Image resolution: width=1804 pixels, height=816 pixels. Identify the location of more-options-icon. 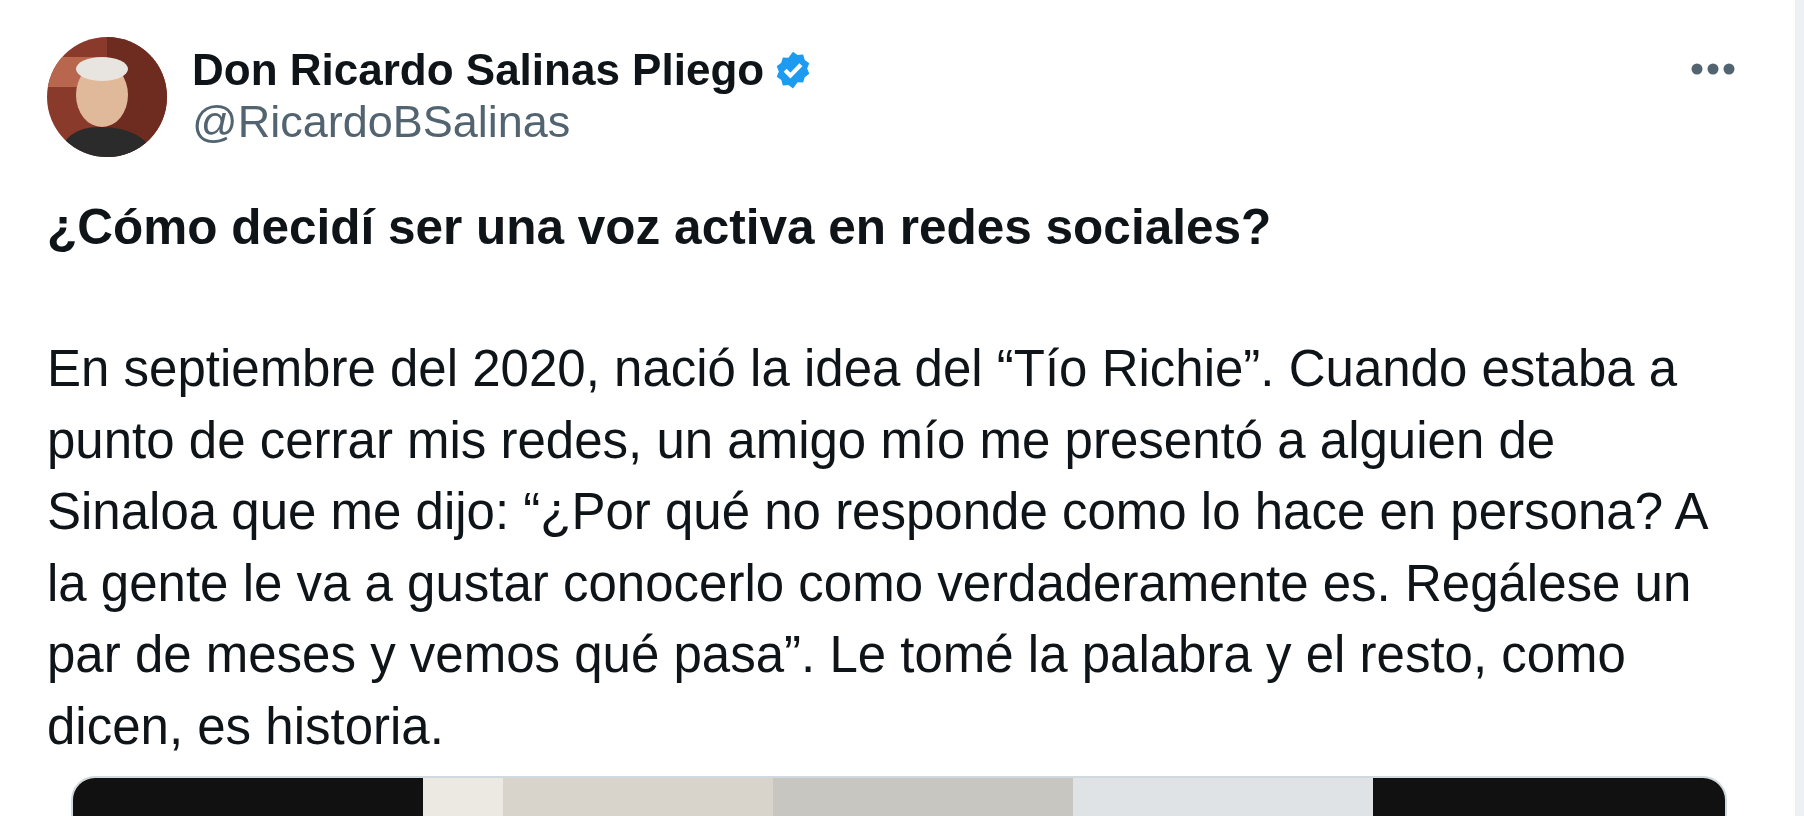
(1713, 69).